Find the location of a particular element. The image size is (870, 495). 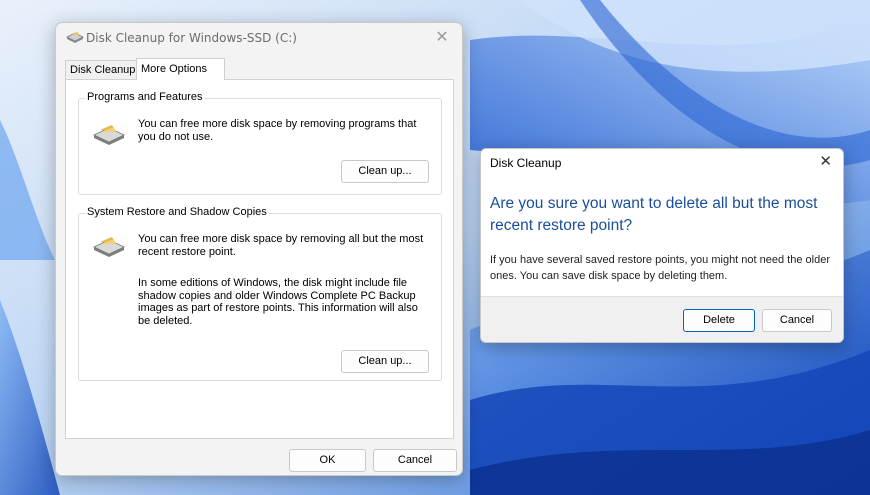

group-label-restore: System Restore and Shadow Copies is located at coordinates (177, 212).